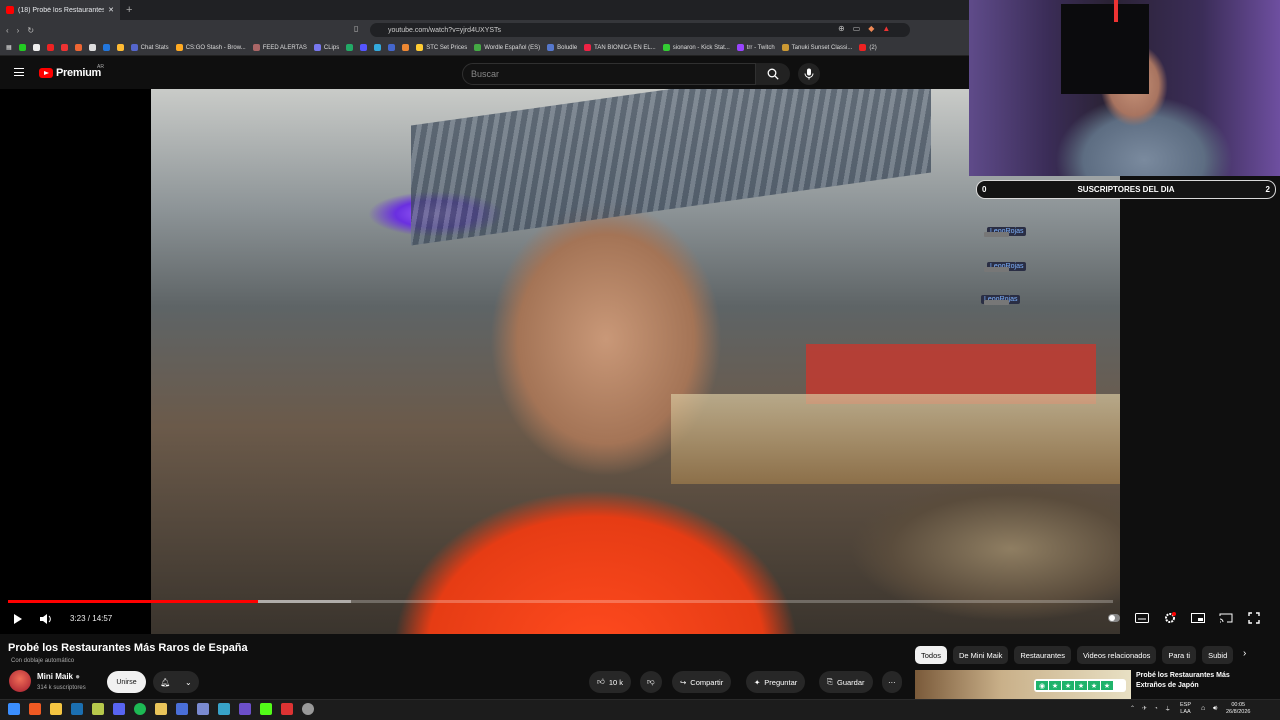 Image resolution: width=1280 pixels, height=720 pixels. I want to click on tray-app-icon: ◔, so click(1156, 709).